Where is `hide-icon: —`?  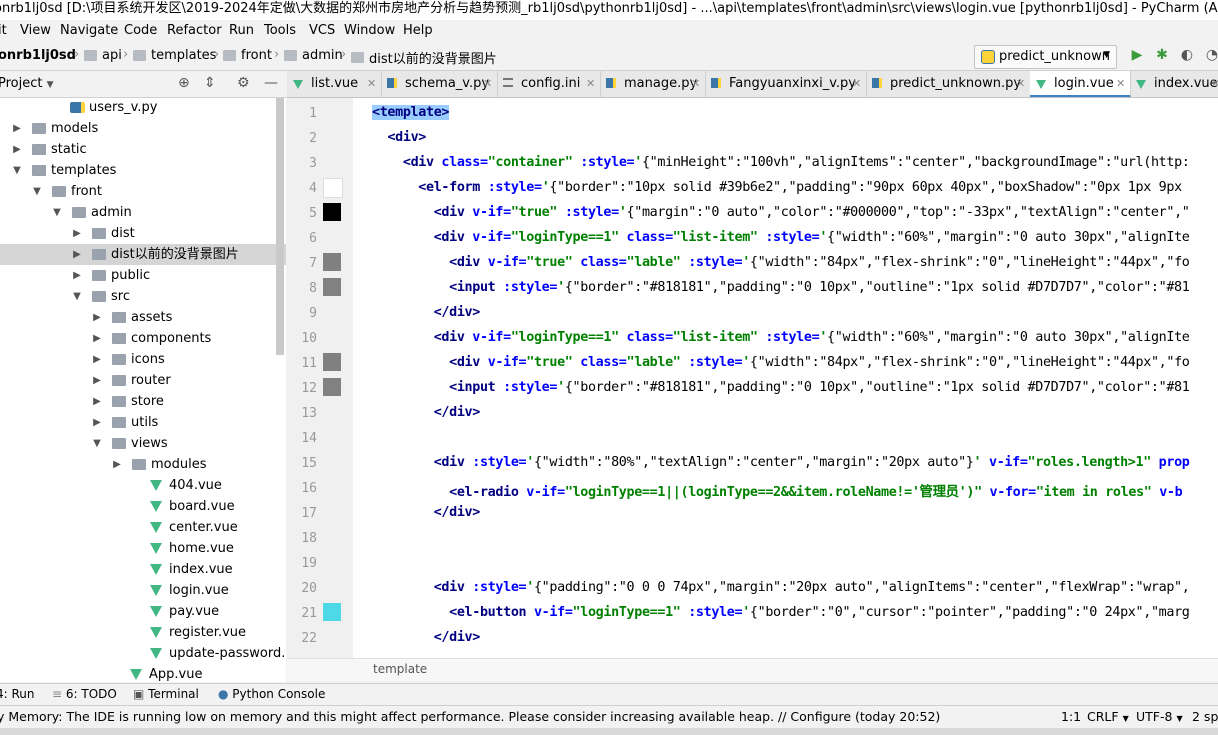
hide-icon: — is located at coordinates (271, 83).